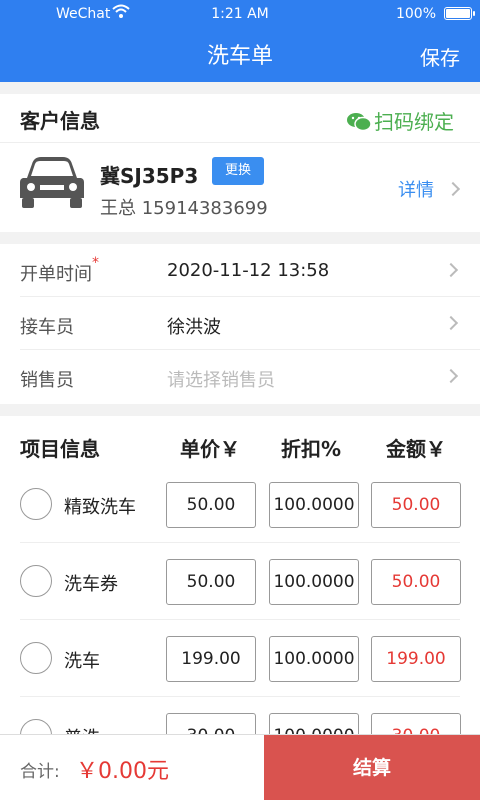  Describe the element at coordinates (311, 449) in the screenshot. I see `discount-column-header: 折扣%` at that location.